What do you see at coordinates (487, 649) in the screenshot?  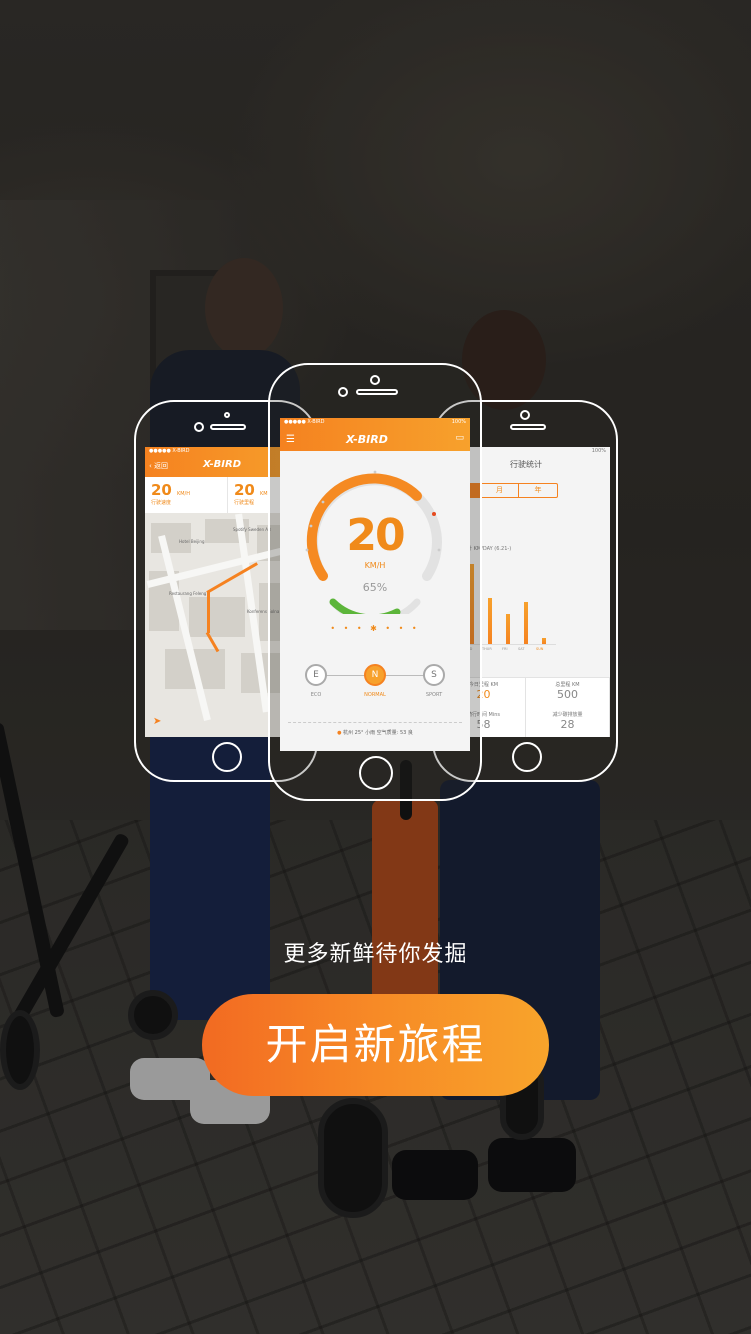 I see `x-label: THUR` at bounding box center [487, 649].